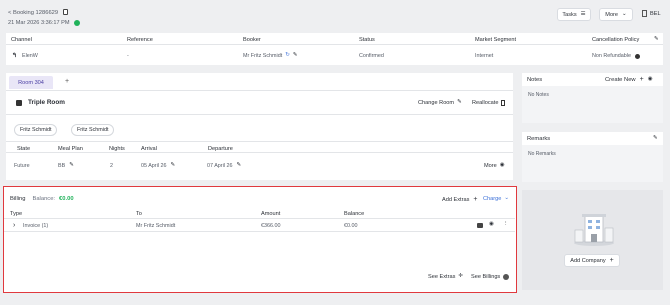  Describe the element at coordinates (490, 166) in the screenshot. I see `room-more-label: More` at that location.